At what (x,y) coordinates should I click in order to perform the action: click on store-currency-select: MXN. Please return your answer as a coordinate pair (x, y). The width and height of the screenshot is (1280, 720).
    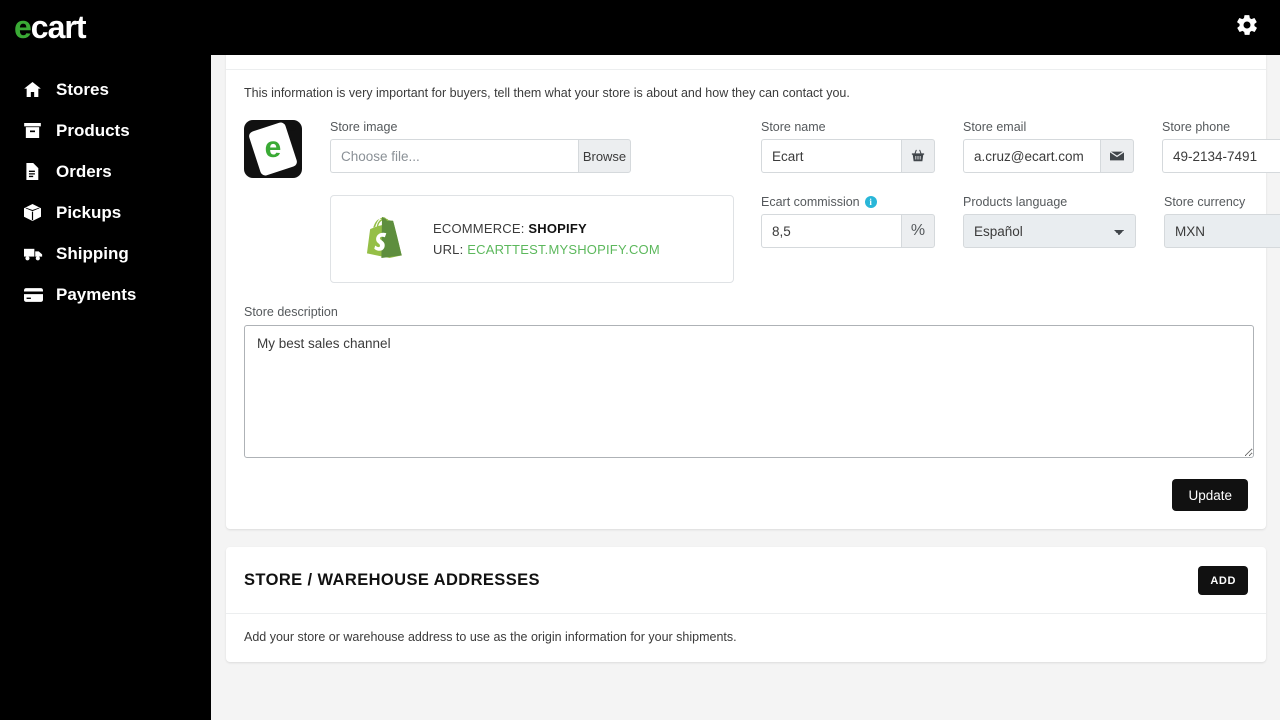
    Looking at the image, I should click on (1222, 231).